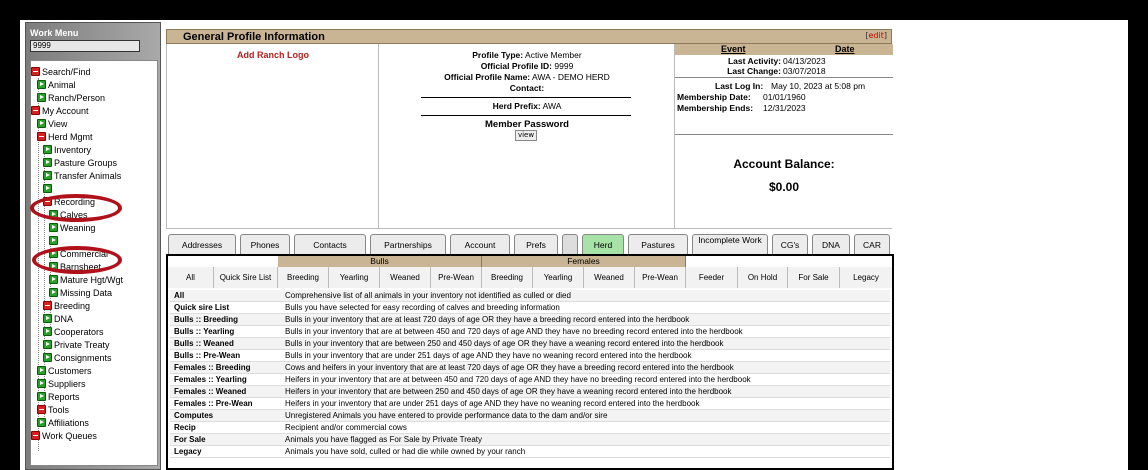 This screenshot has height=470, width=1148. What do you see at coordinates (408, 245) in the screenshot?
I see `tab-partnerships: Partnerships` at bounding box center [408, 245].